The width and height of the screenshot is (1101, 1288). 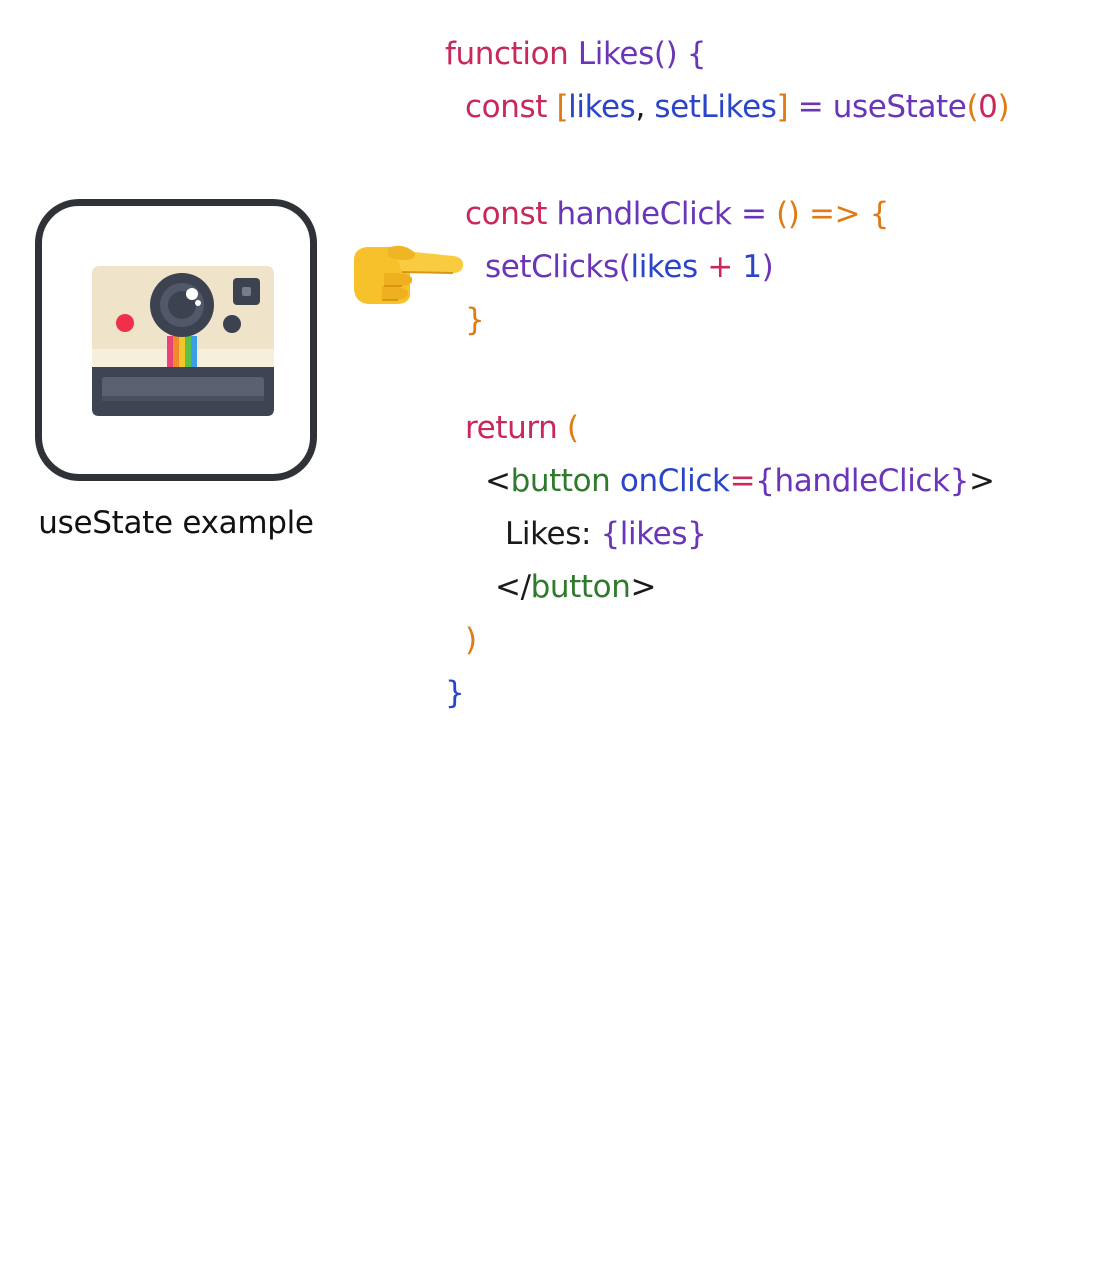 What do you see at coordinates (498, 481) in the screenshot?
I see `jsx-open-angle: <` at bounding box center [498, 481].